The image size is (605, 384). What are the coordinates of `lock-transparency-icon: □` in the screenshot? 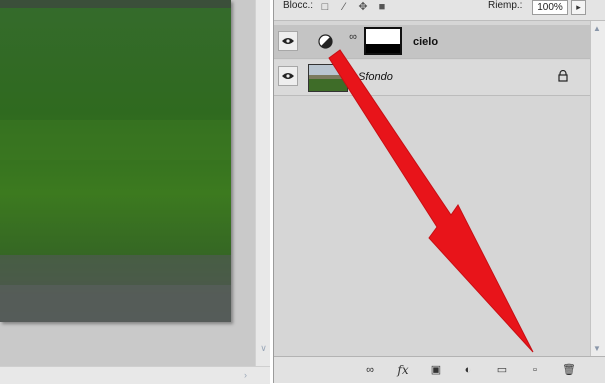 It's located at (325, 7).